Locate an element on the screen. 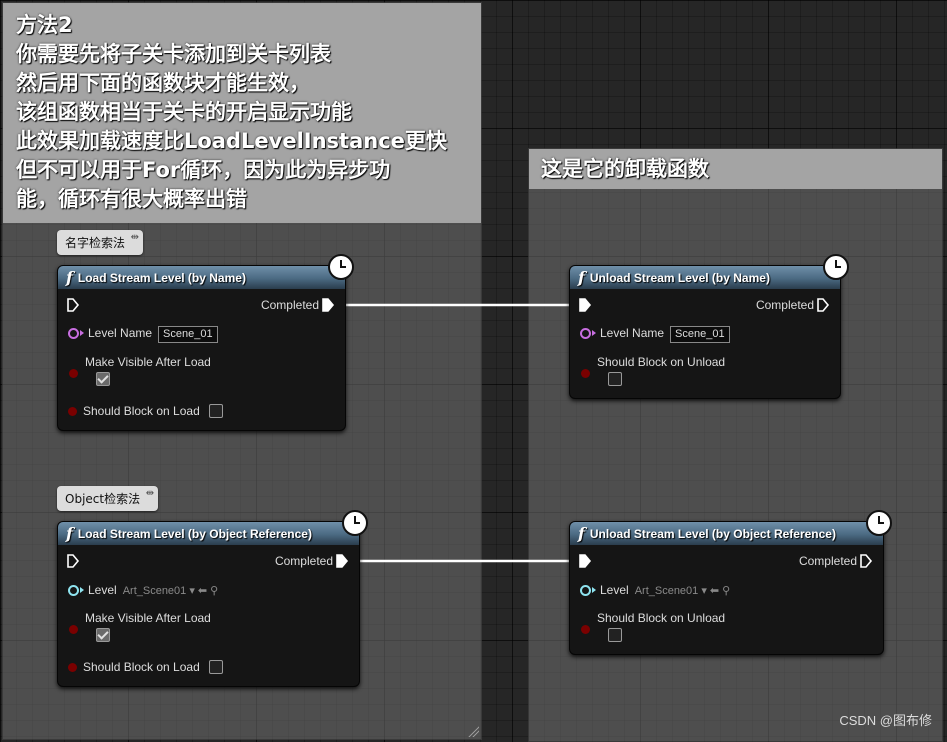 This screenshot has height=742, width=947. watermark: CSDN @图布修 is located at coordinates (885, 720).